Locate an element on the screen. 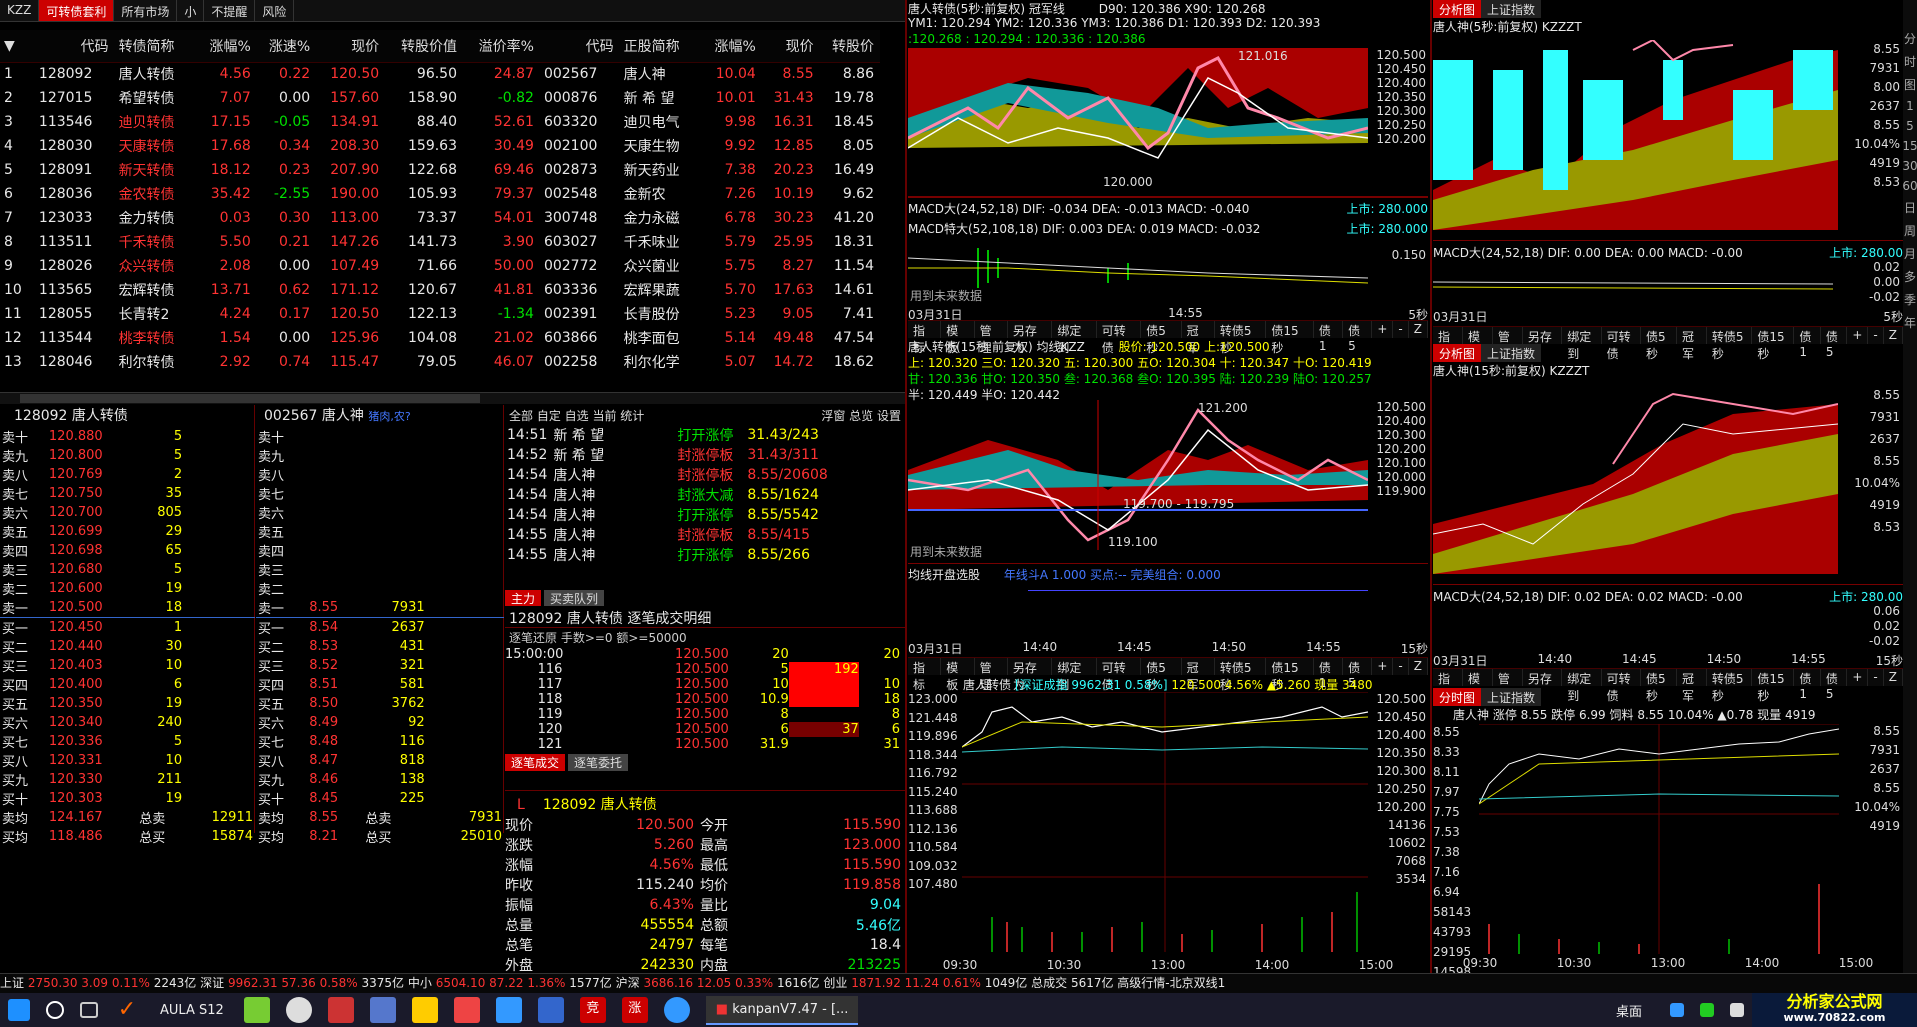 The width and height of the screenshot is (1917, 1027). orderbook-row: 卖八 120.769 2 is located at coordinates (127, 474).